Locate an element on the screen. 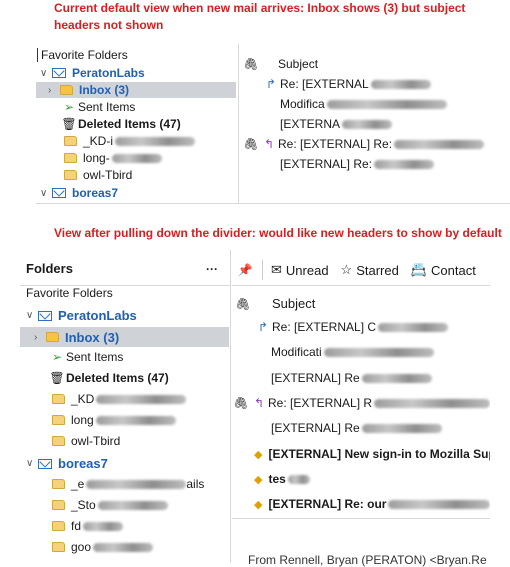  unread-filter-button: ✉ Unread is located at coordinates (300, 270).